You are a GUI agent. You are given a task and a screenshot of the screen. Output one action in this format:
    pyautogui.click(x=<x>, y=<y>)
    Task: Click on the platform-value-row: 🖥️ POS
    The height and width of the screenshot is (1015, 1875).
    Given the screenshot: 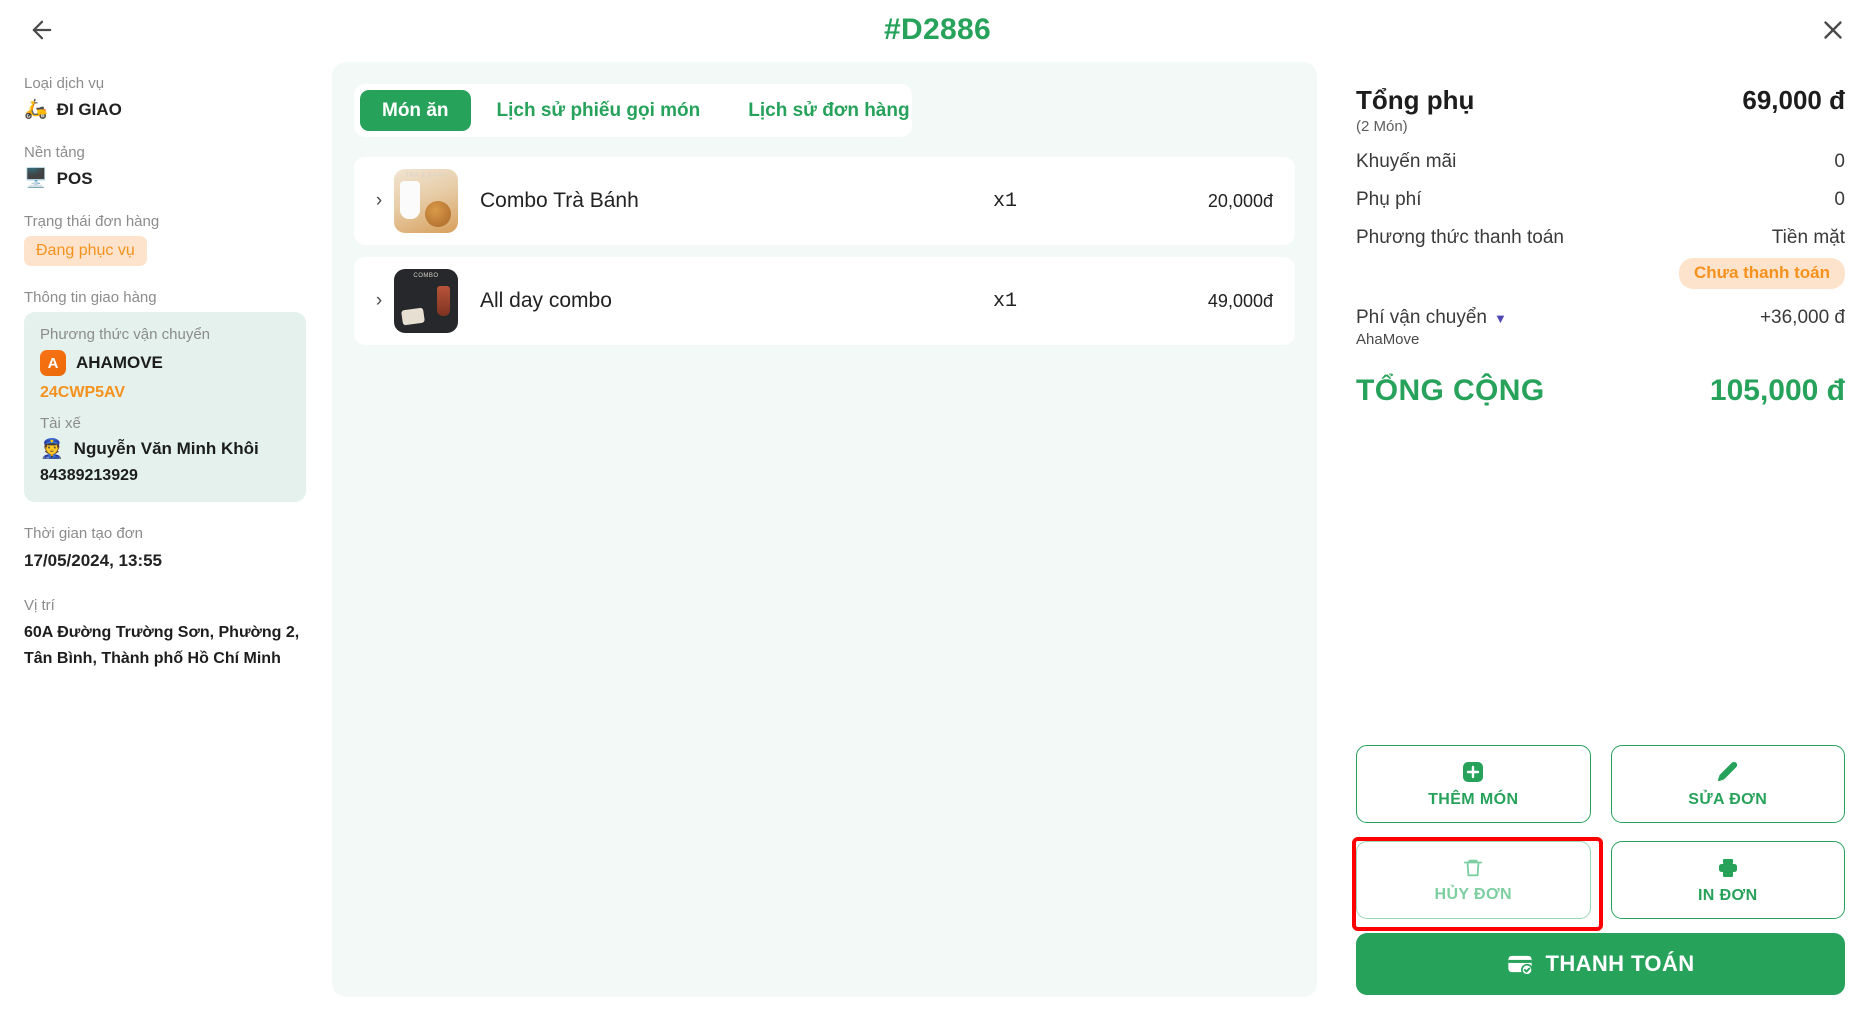 What is the action you would take?
    pyautogui.click(x=165, y=178)
    